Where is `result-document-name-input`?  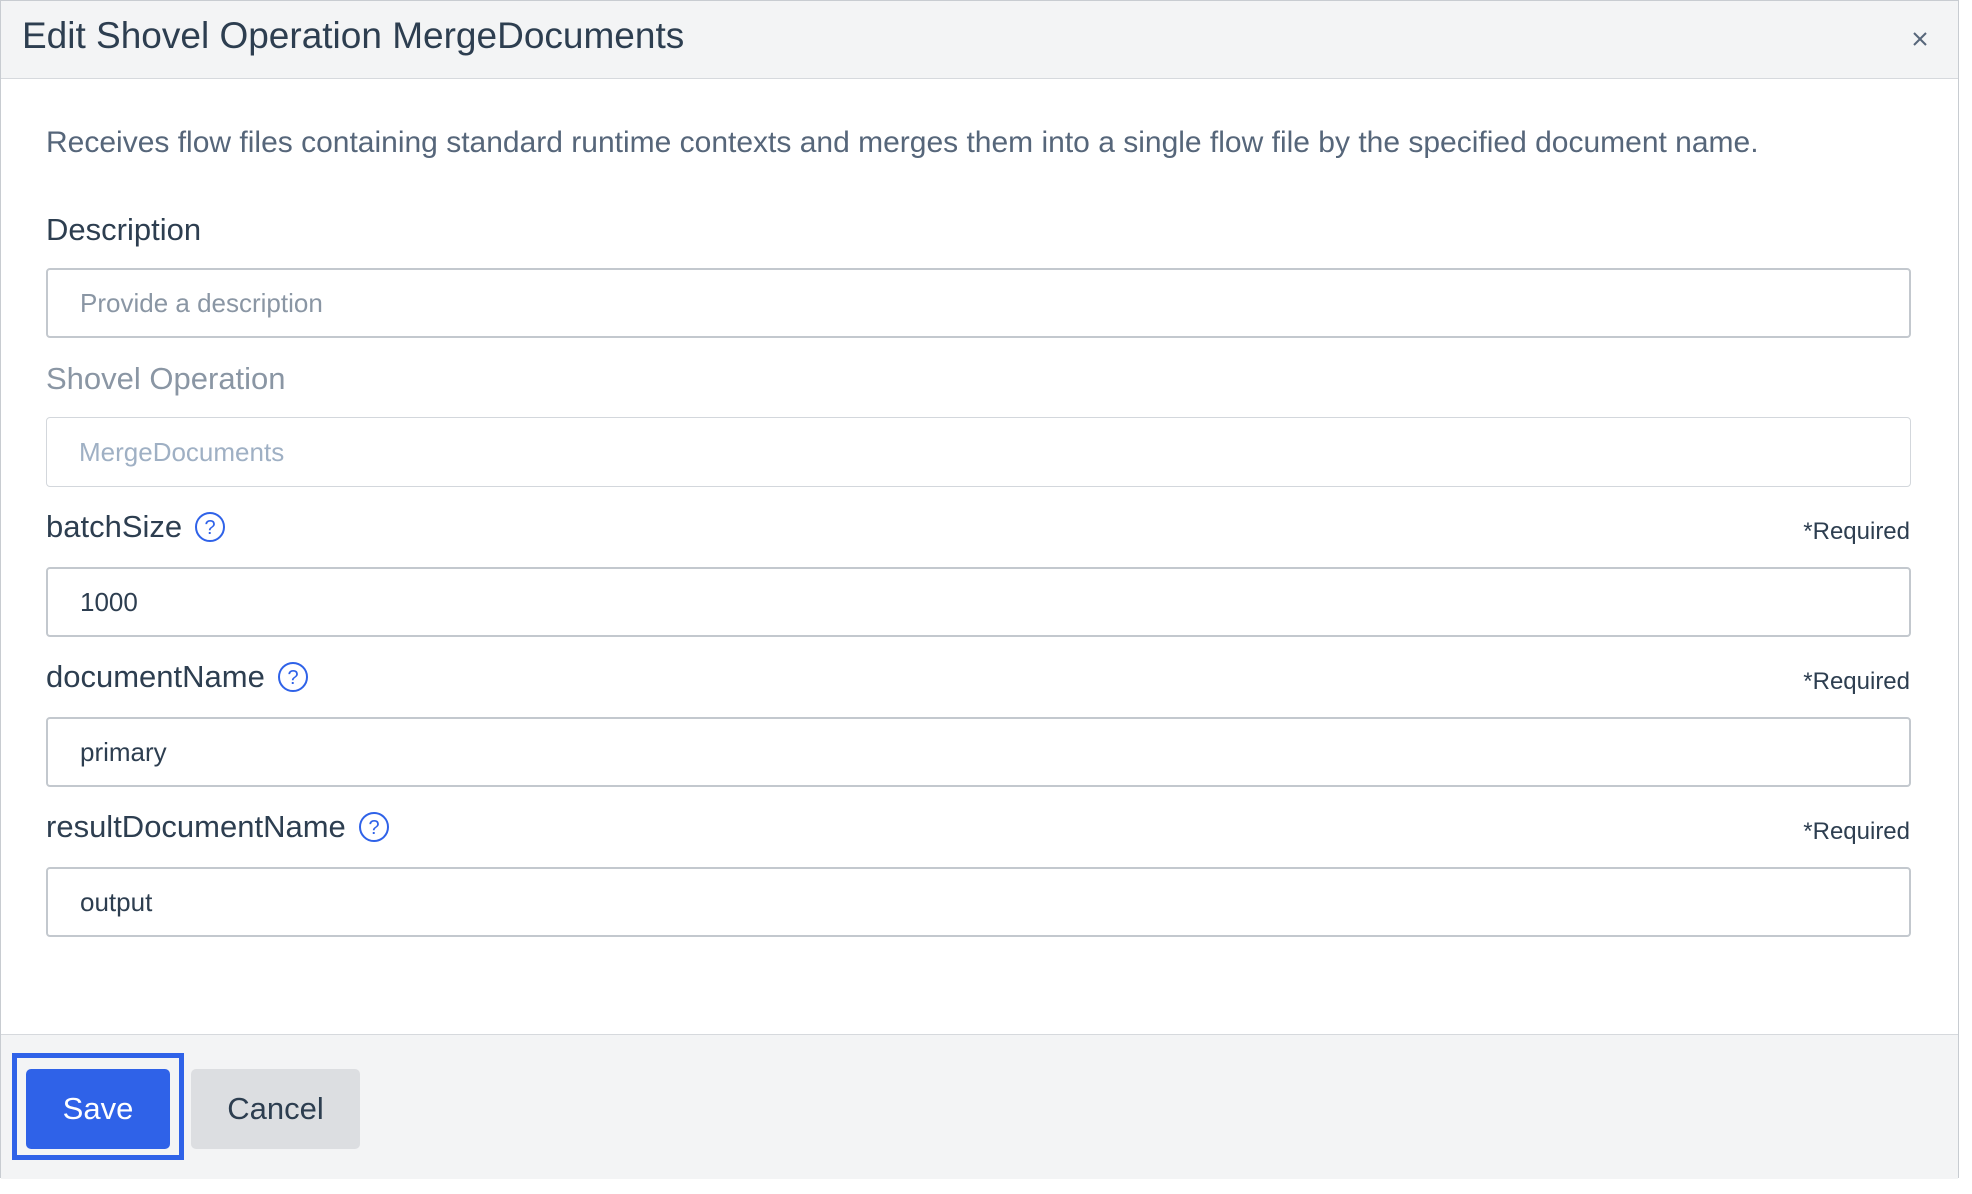
result-document-name-input is located at coordinates (978, 902).